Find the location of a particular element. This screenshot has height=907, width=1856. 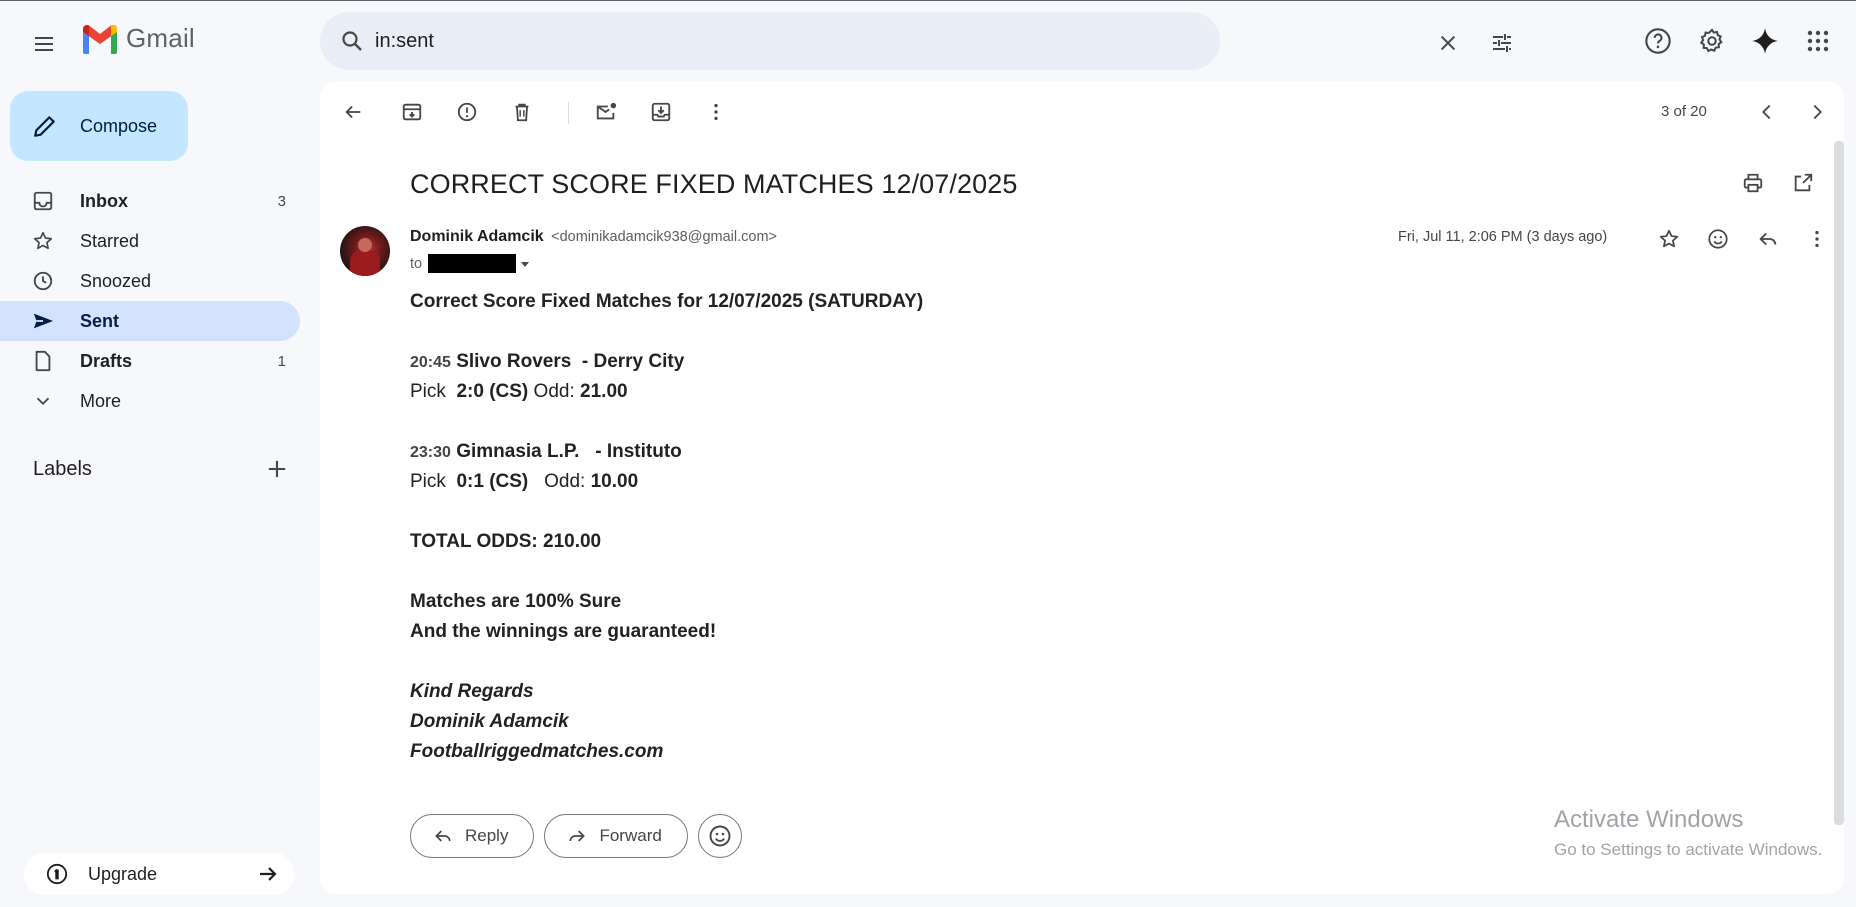

print-button is located at coordinates (1753, 183).